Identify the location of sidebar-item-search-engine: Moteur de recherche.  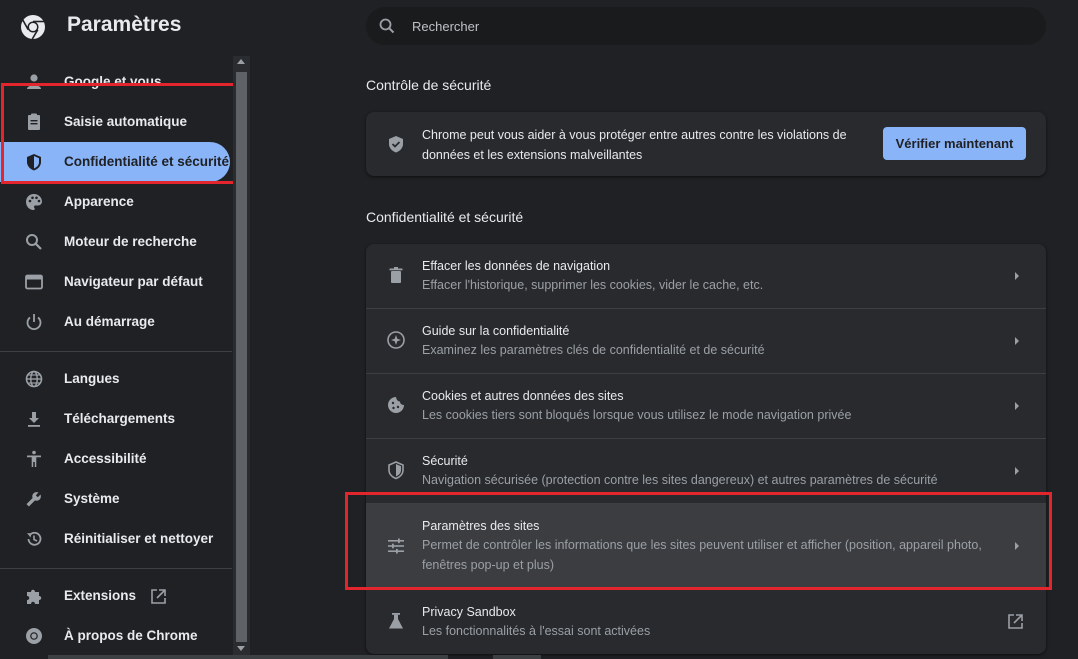
(116, 242).